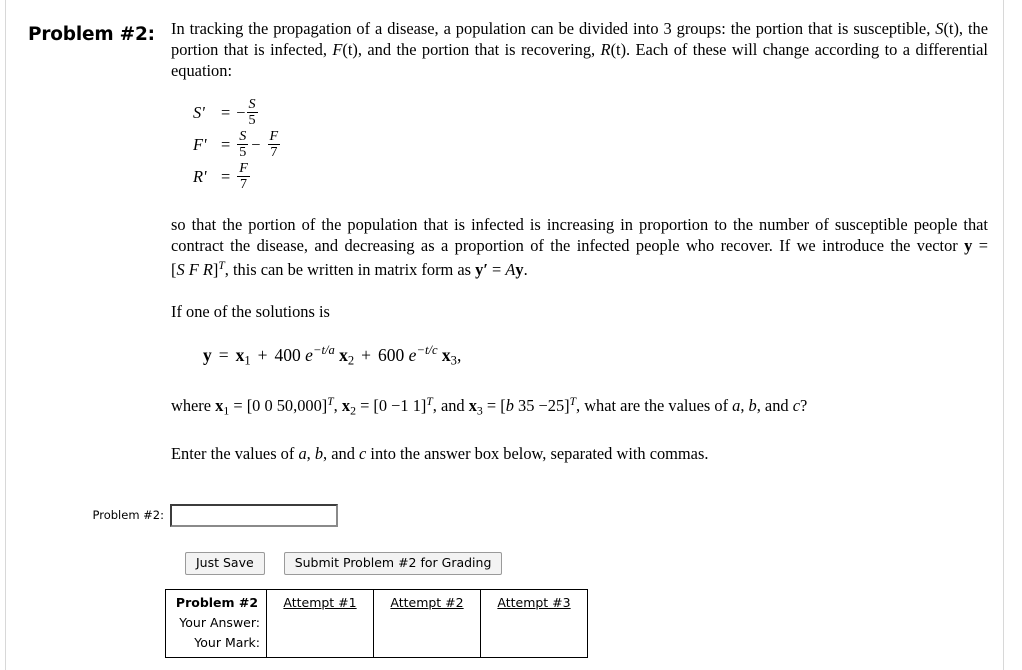 This screenshot has height=670, width=1022. I want to click on problem-title: Problem #2:, so click(91, 34).